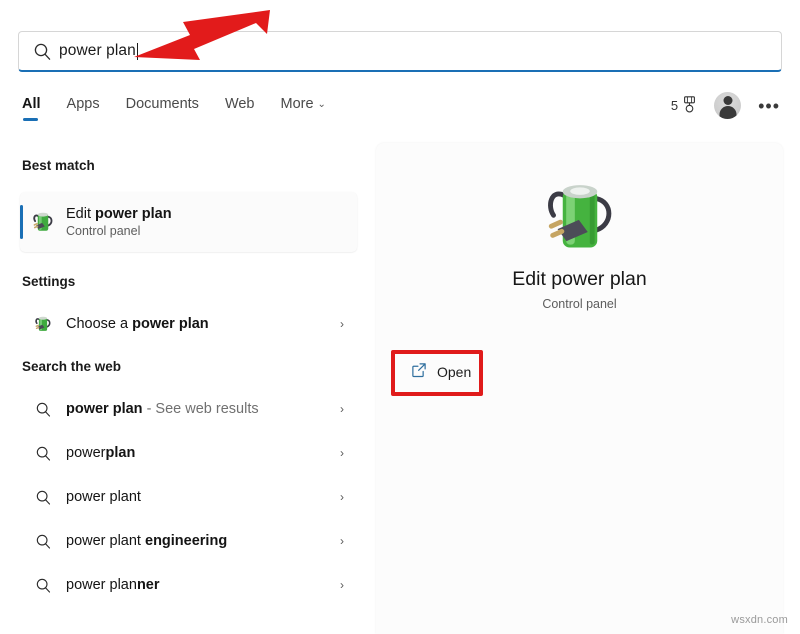 The width and height of the screenshot is (800, 634). Describe the element at coordinates (297, 104) in the screenshot. I see `tab-more-label: More` at that location.